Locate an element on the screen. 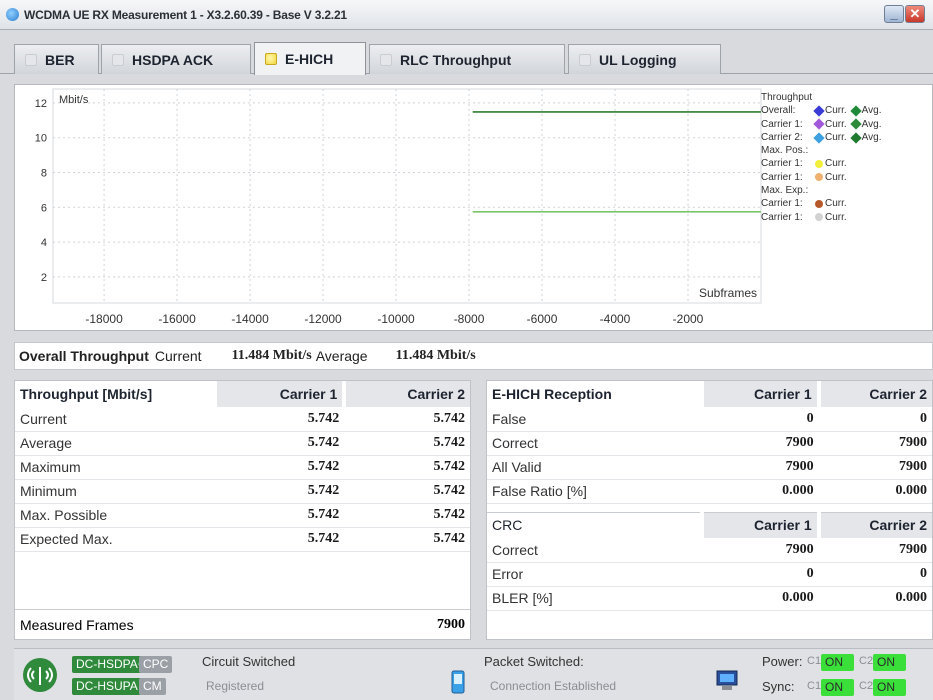 This screenshot has height=700, width=933. minimize-button: _ is located at coordinates (894, 14).